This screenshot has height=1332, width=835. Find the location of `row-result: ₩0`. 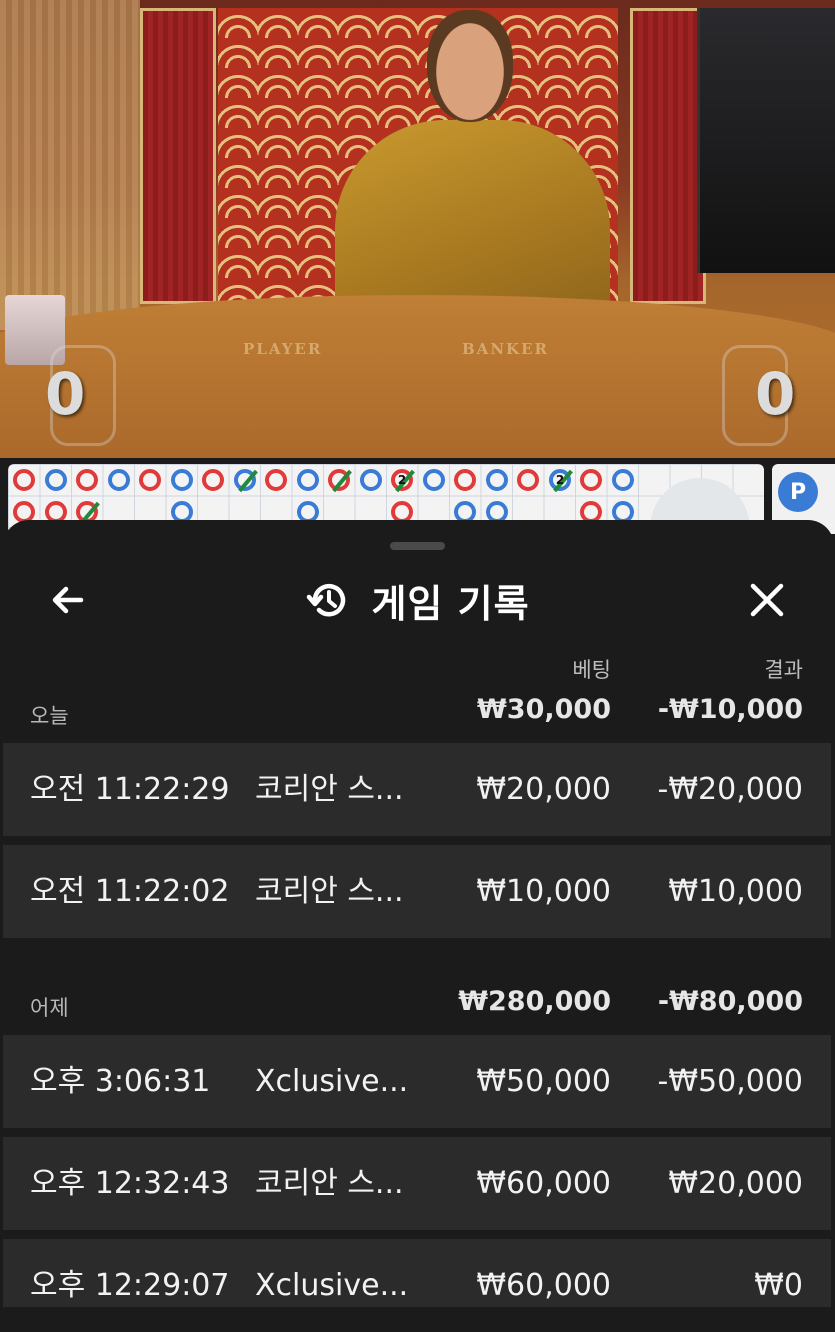

row-result: ₩0 is located at coordinates (778, 1285).